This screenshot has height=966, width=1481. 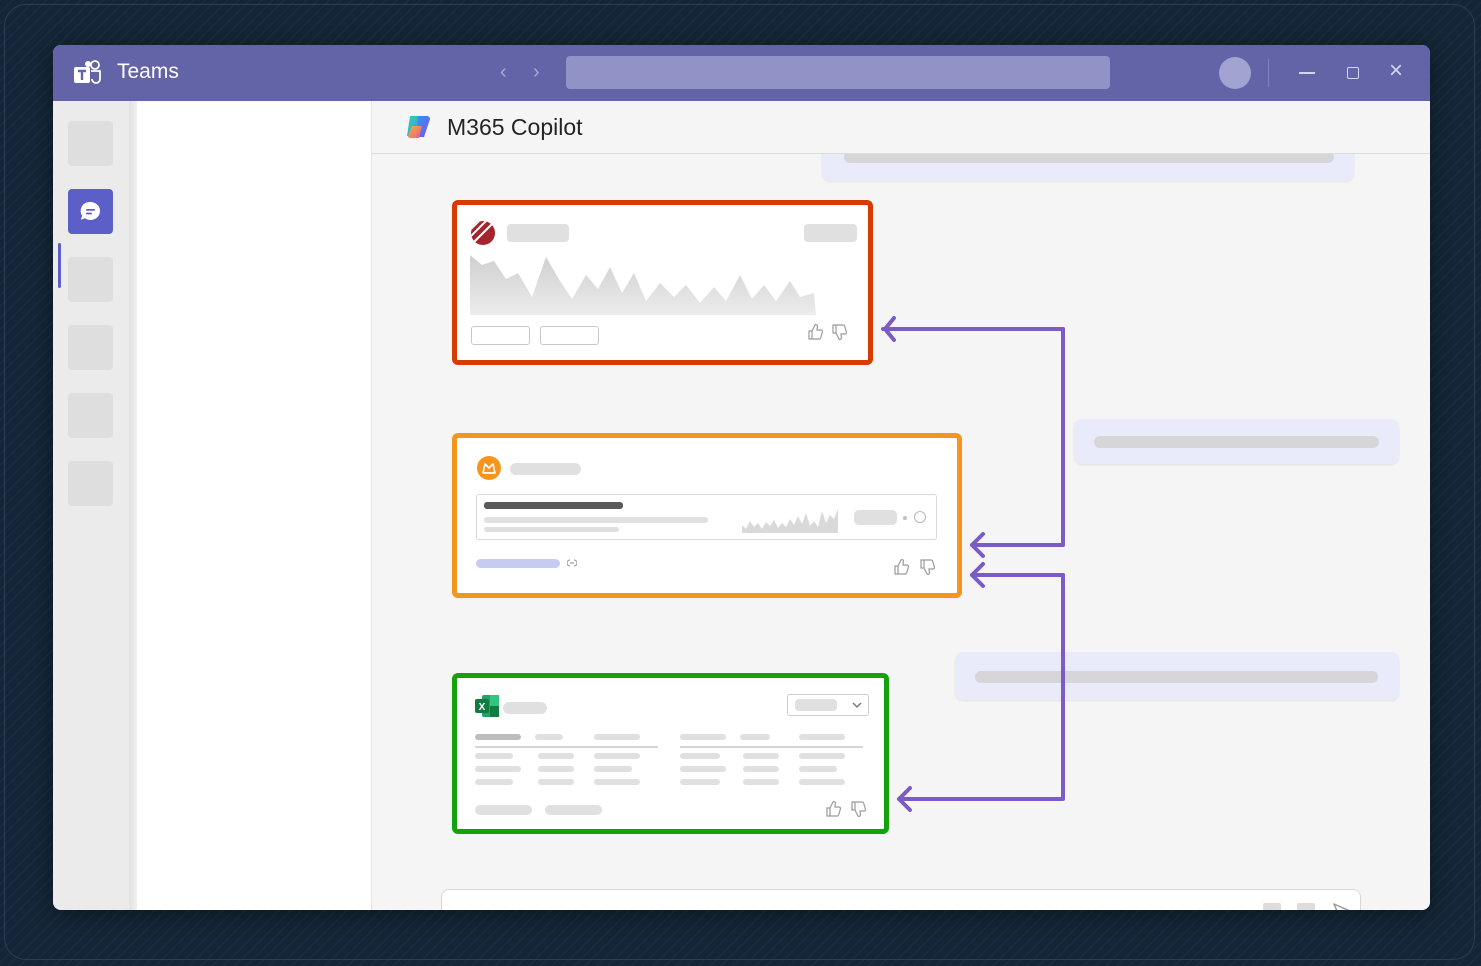 What do you see at coordinates (503, 72) in the screenshot?
I see `back-arrow-icon: ‹` at bounding box center [503, 72].